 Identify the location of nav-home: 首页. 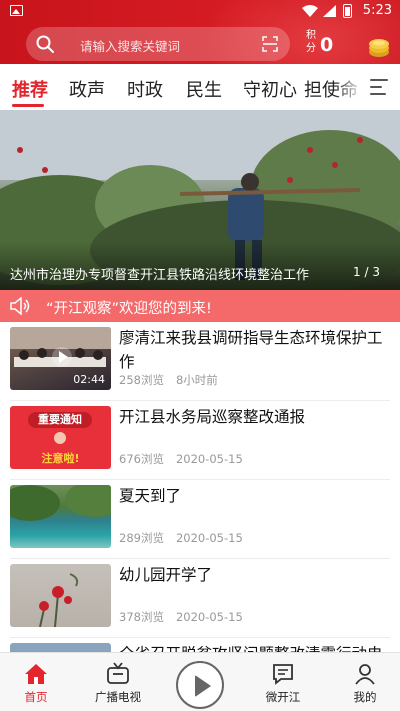
(38, 682).